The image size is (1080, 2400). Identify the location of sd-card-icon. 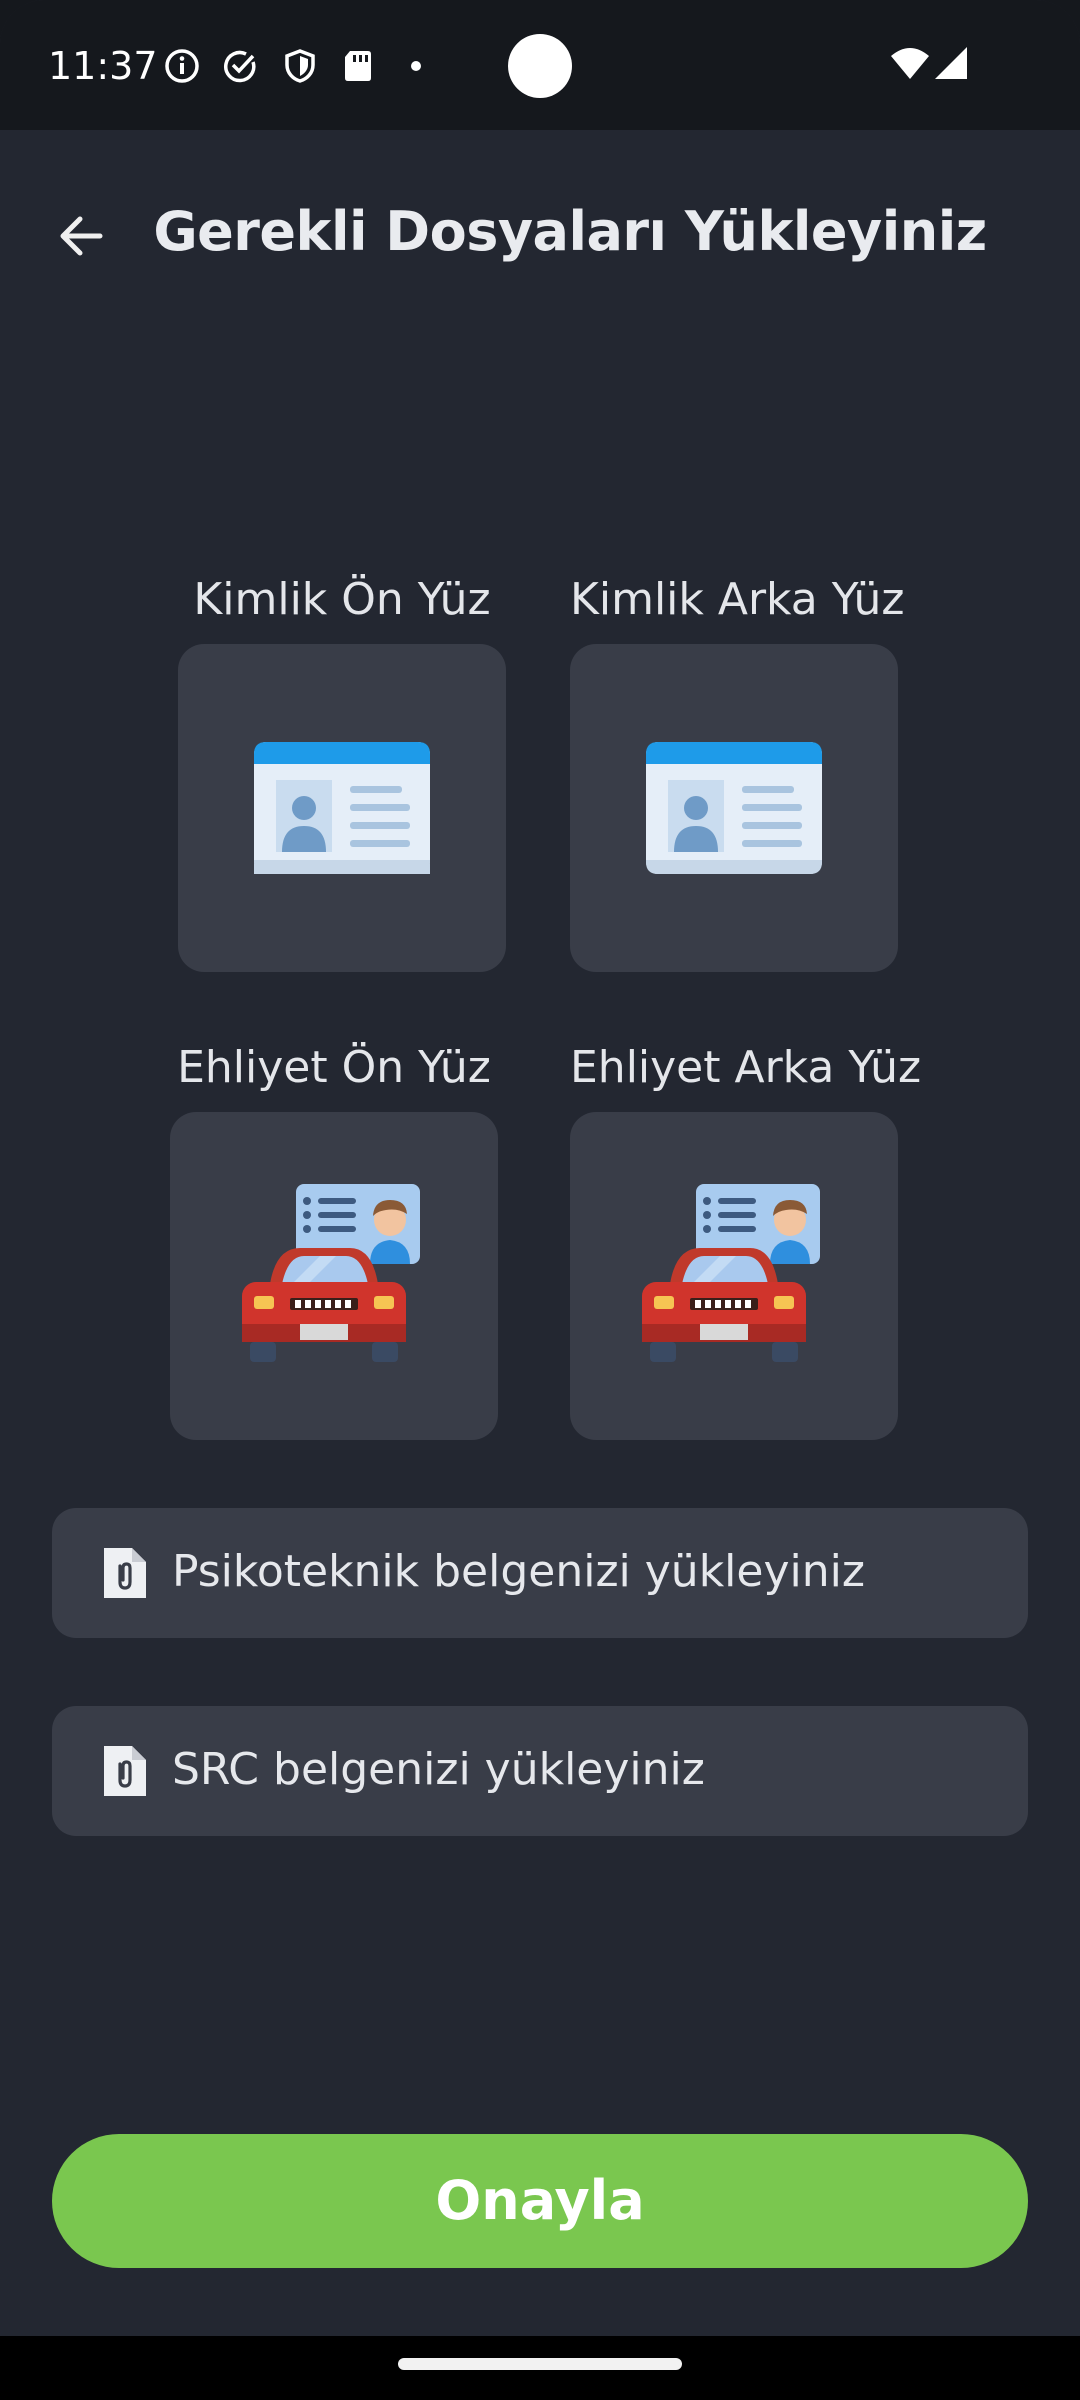
(358, 66).